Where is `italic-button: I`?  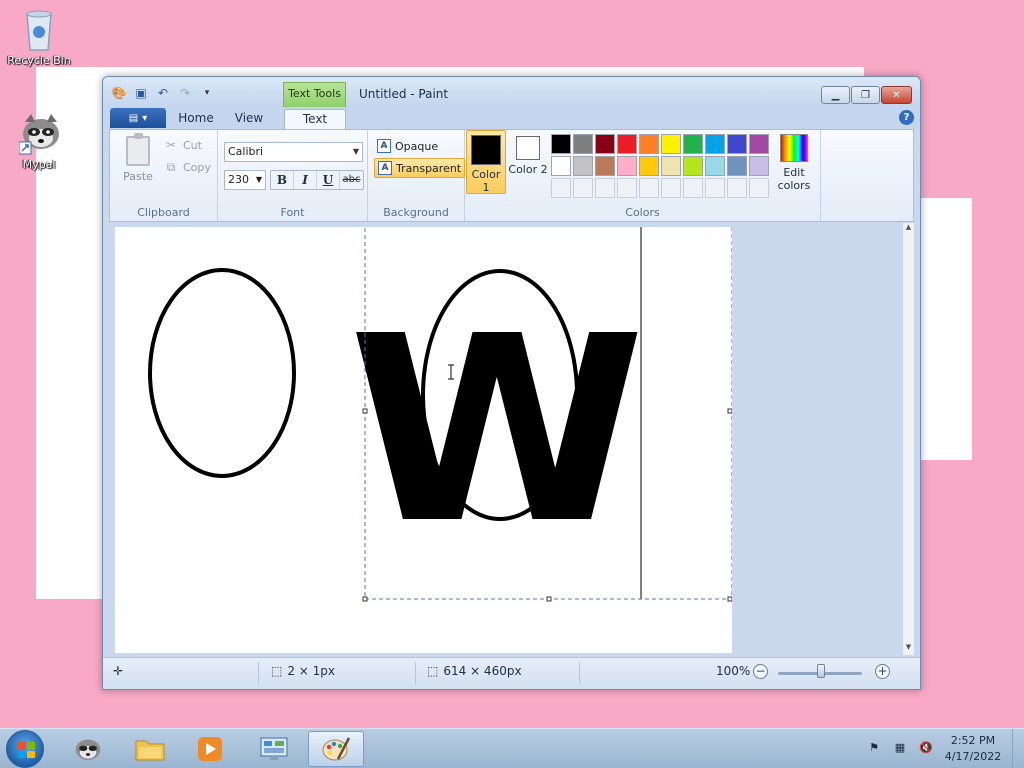
italic-button: I is located at coordinates (305, 180).